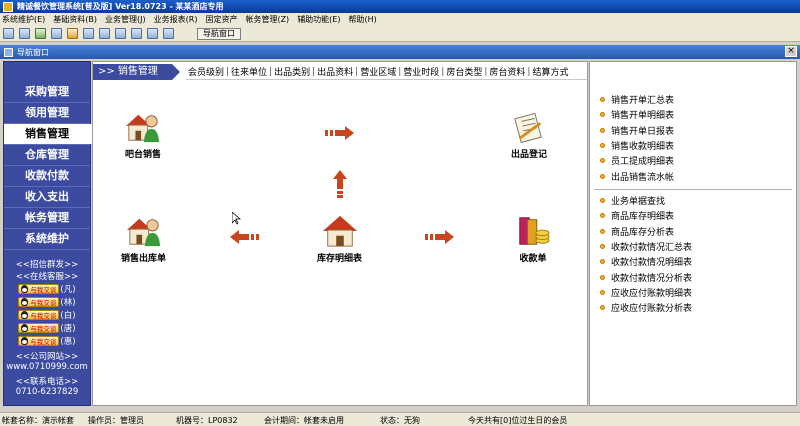 The height and width of the screenshot is (426, 800). Describe the element at coordinates (693, 231) in the screenshot. I see `report-item: 商品库存分析表` at that location.